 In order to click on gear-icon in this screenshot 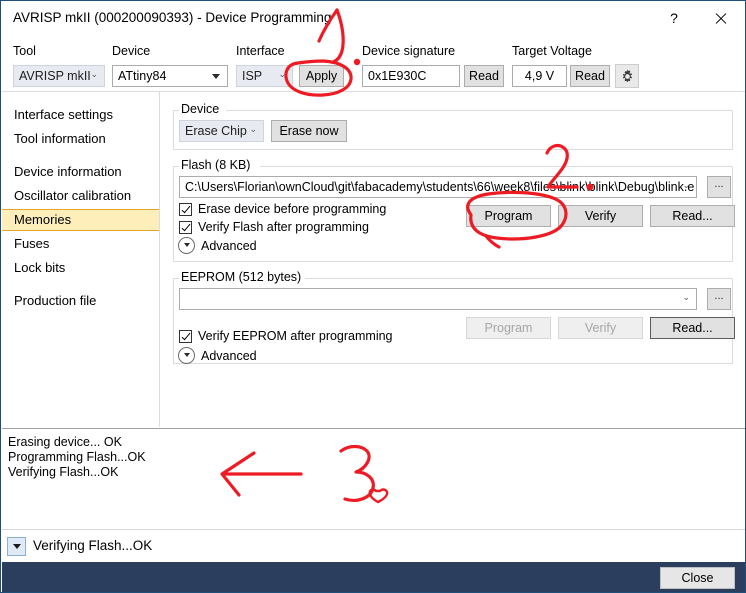, I will do `click(627, 75)`.